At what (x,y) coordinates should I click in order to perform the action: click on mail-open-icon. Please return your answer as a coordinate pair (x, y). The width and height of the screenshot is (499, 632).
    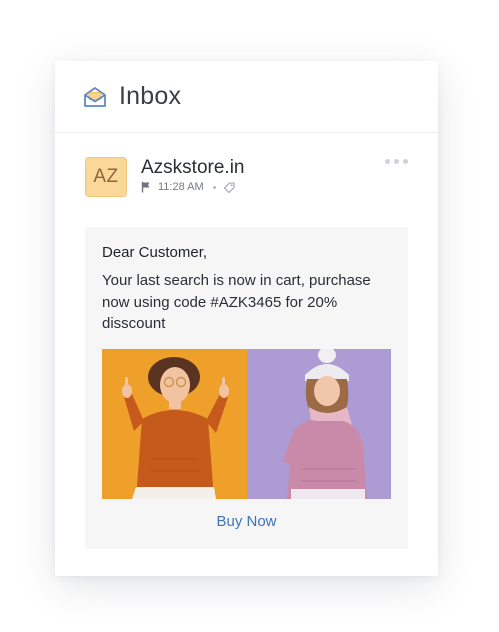
    Looking at the image, I should click on (95, 97).